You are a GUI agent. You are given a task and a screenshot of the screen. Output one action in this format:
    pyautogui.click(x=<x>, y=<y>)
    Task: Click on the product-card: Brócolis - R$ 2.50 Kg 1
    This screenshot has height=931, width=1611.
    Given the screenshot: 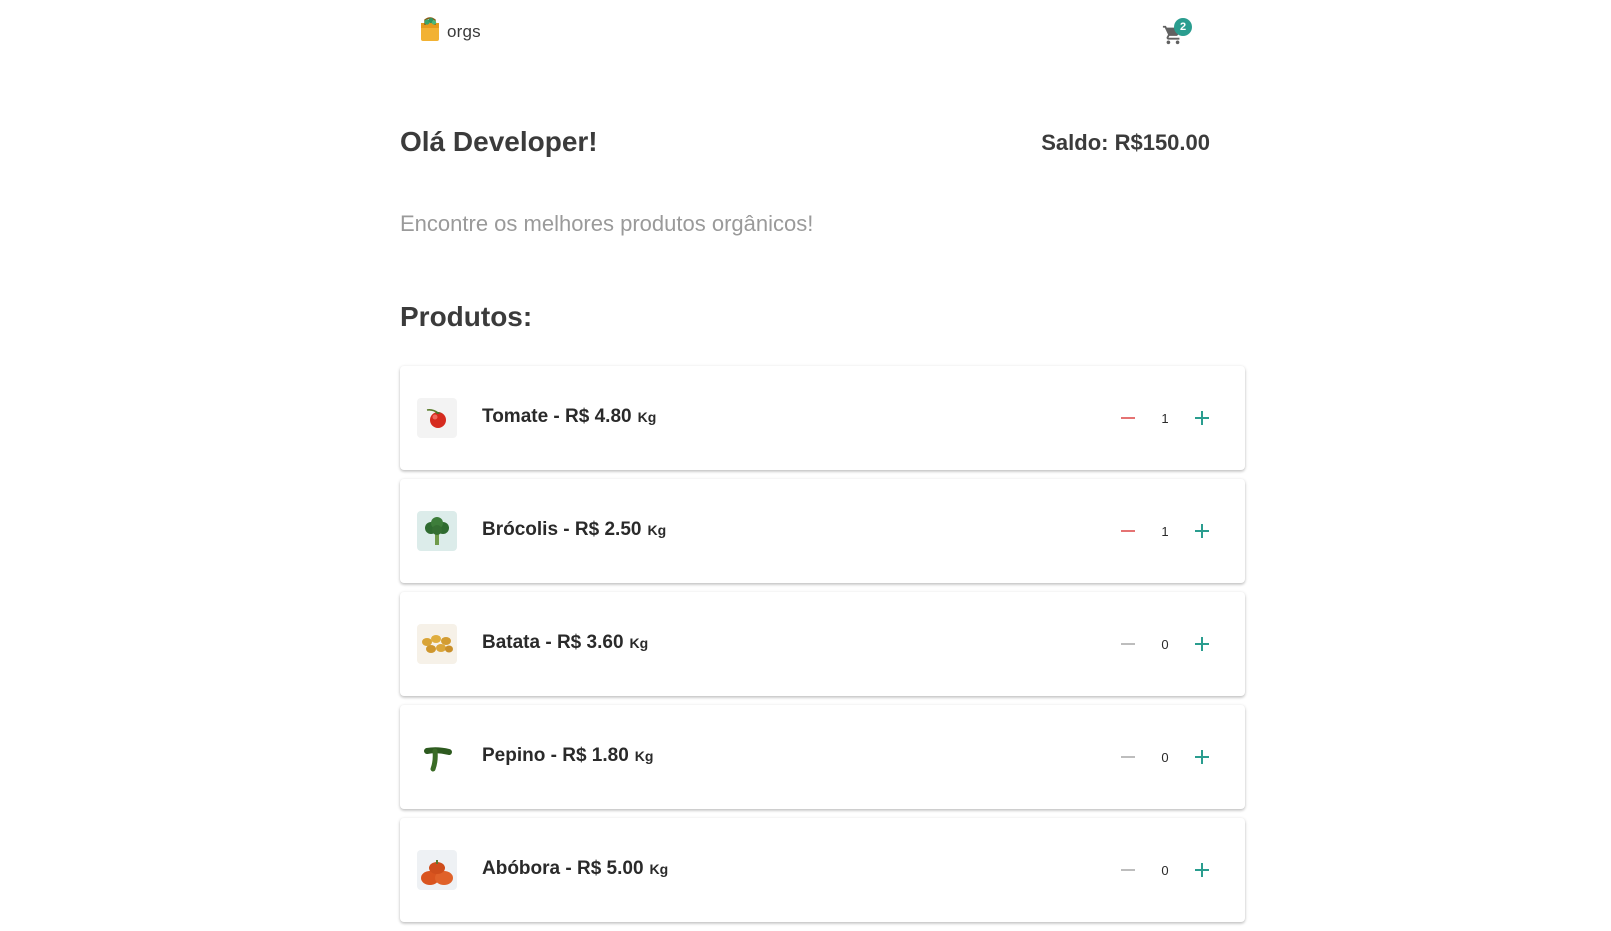 What is the action you would take?
    pyautogui.click(x=822, y=531)
    